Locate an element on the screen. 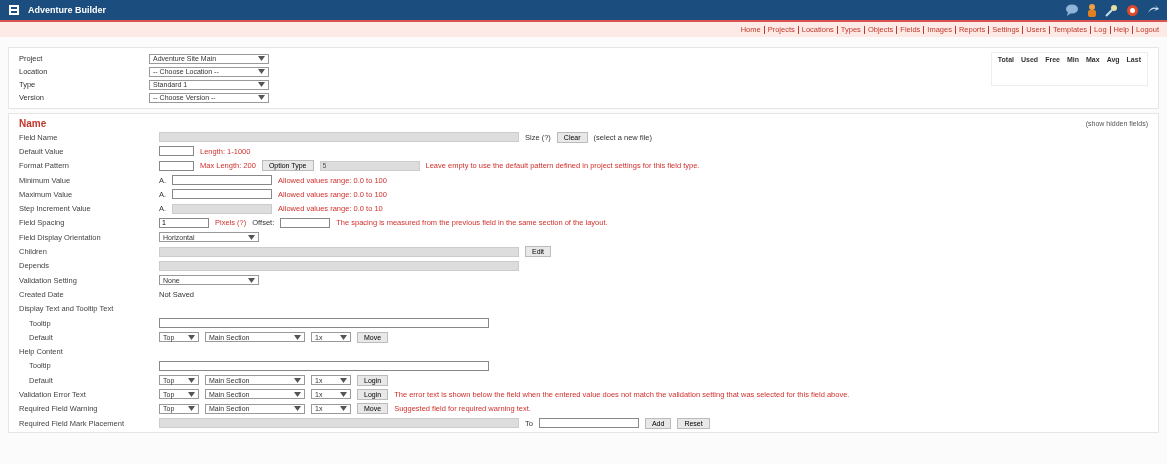  user-icon is located at coordinates (1092, 10).